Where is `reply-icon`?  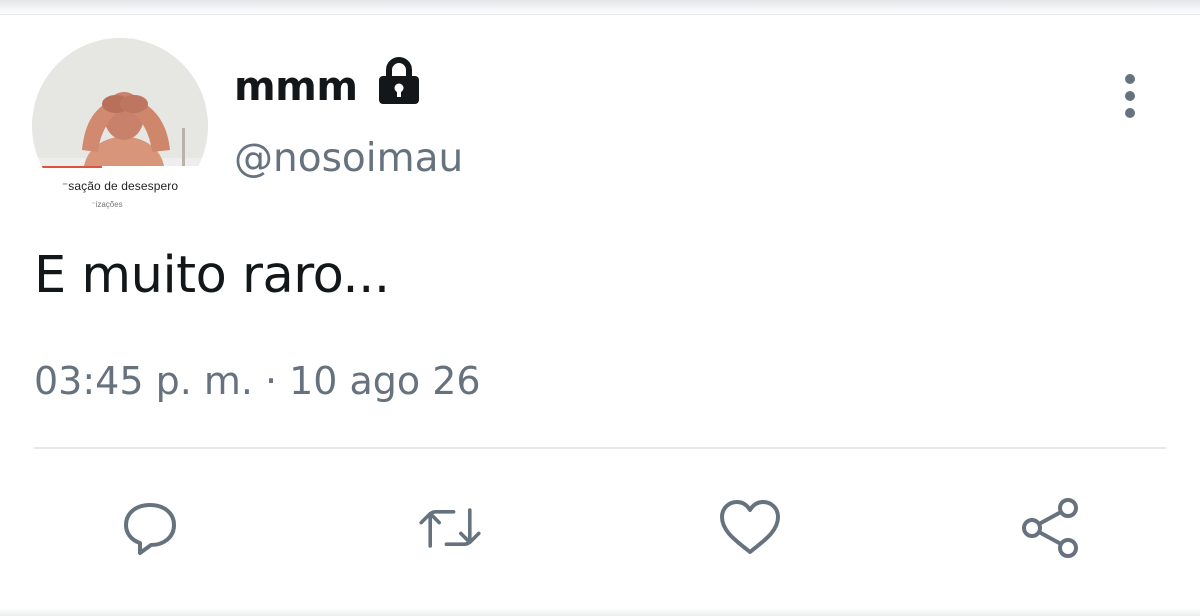 reply-icon is located at coordinates (150, 529).